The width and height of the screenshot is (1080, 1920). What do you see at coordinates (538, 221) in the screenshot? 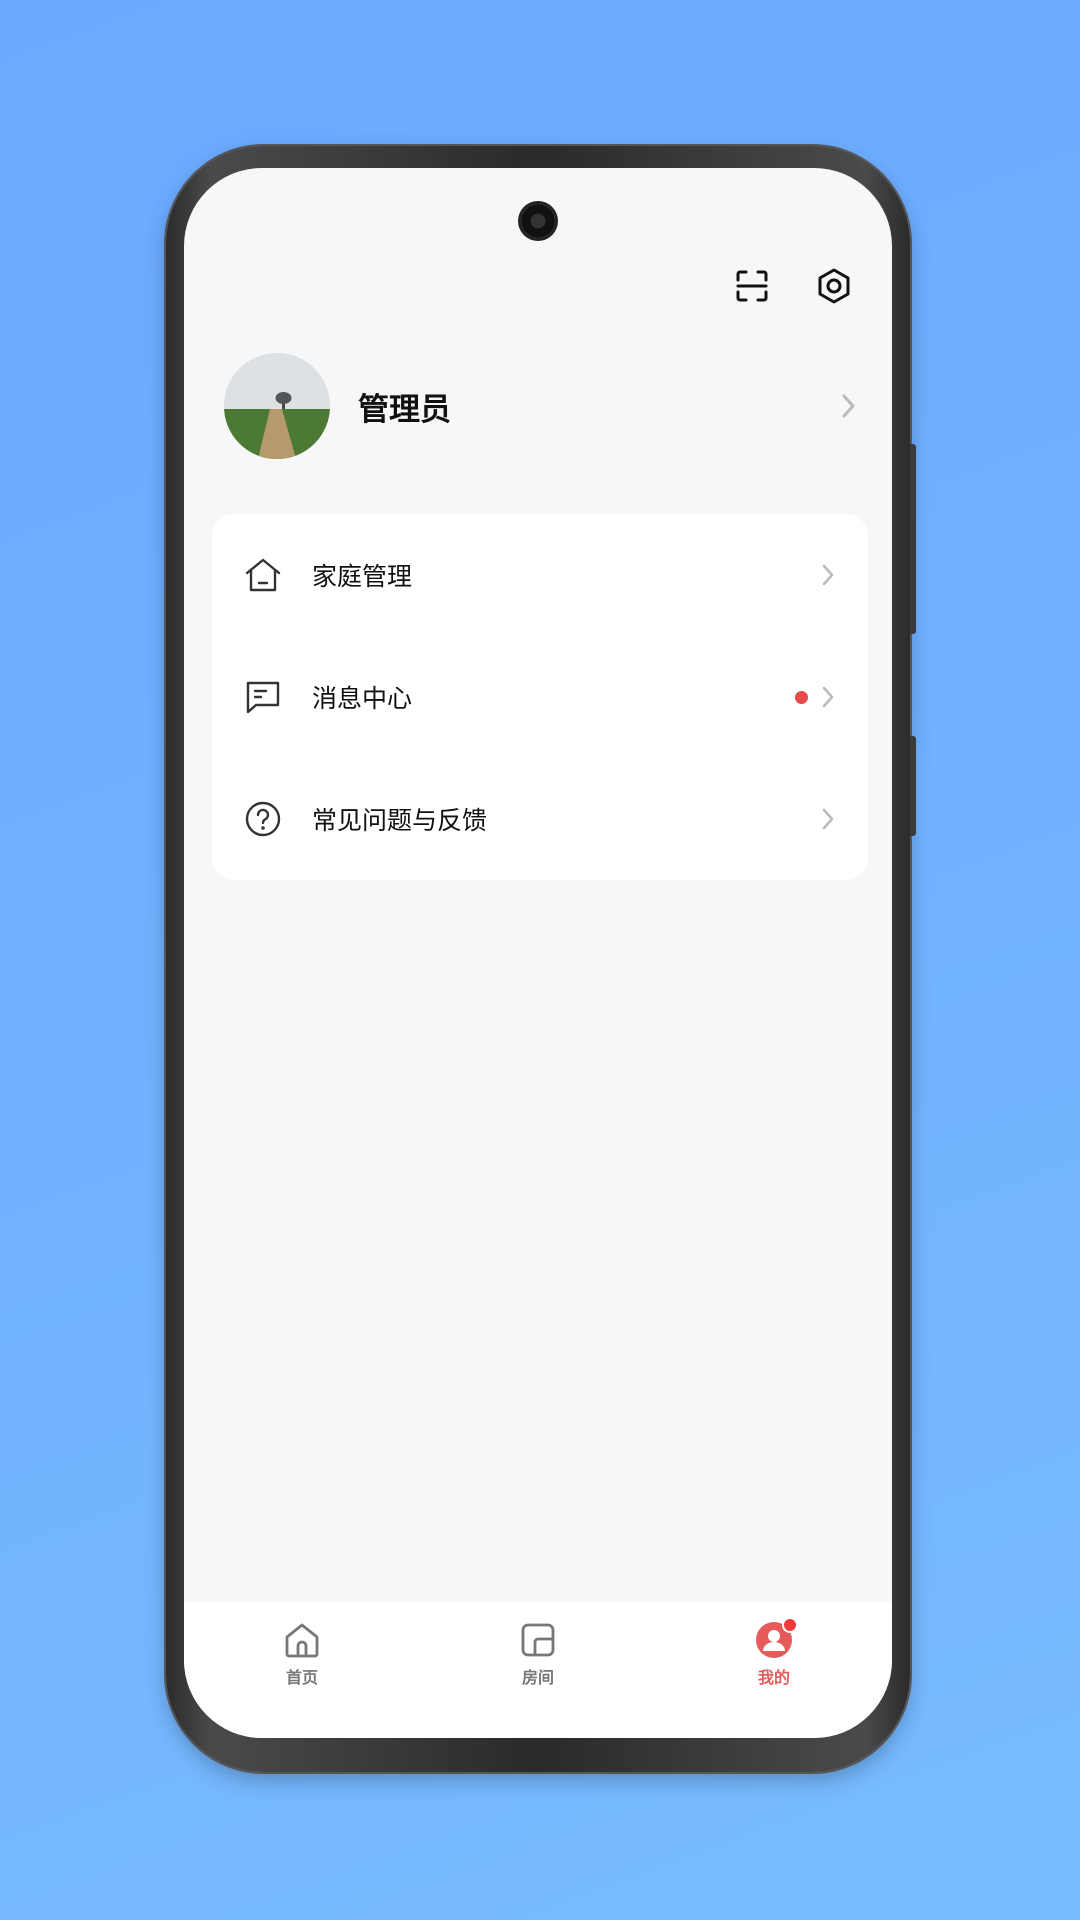
I see `front-camera` at bounding box center [538, 221].